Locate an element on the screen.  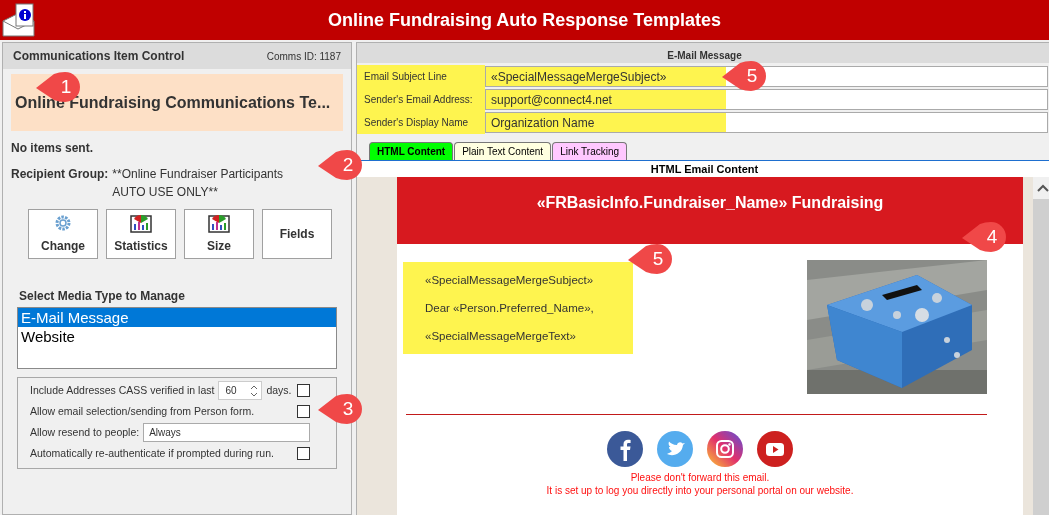
callout-marker: 2 is located at coordinates (340, 165).